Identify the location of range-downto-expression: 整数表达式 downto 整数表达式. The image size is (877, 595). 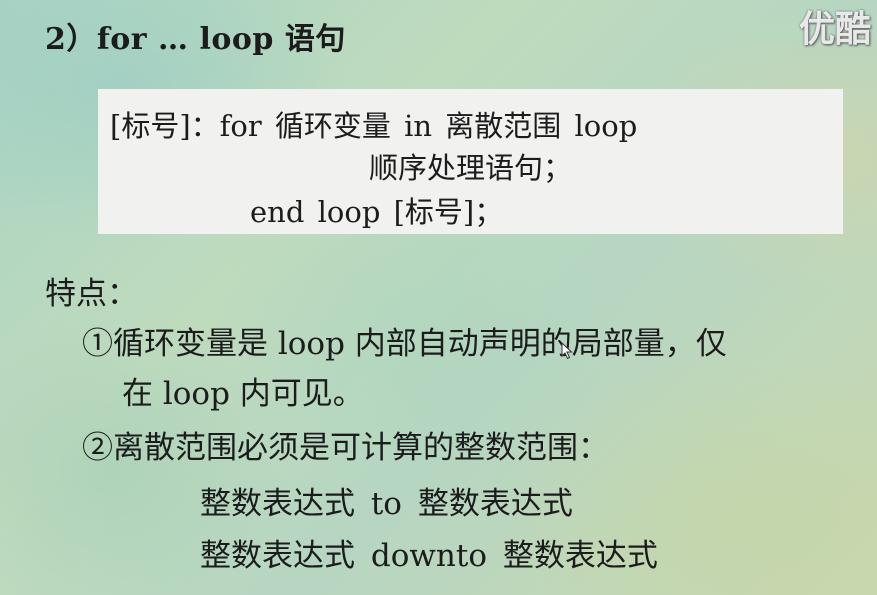
(429, 556).